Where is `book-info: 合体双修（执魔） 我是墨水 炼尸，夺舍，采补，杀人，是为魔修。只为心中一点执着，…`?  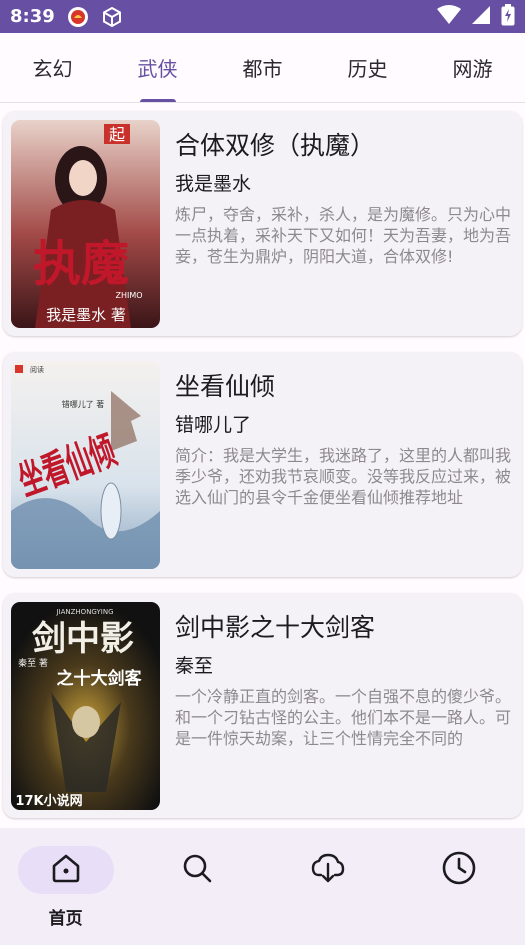 book-info: 合体双修（执魔） 我是墨水 炼尸，夺舍，采补，杀人，是为魔修。只为心中一点执着，… is located at coordinates (344, 223).